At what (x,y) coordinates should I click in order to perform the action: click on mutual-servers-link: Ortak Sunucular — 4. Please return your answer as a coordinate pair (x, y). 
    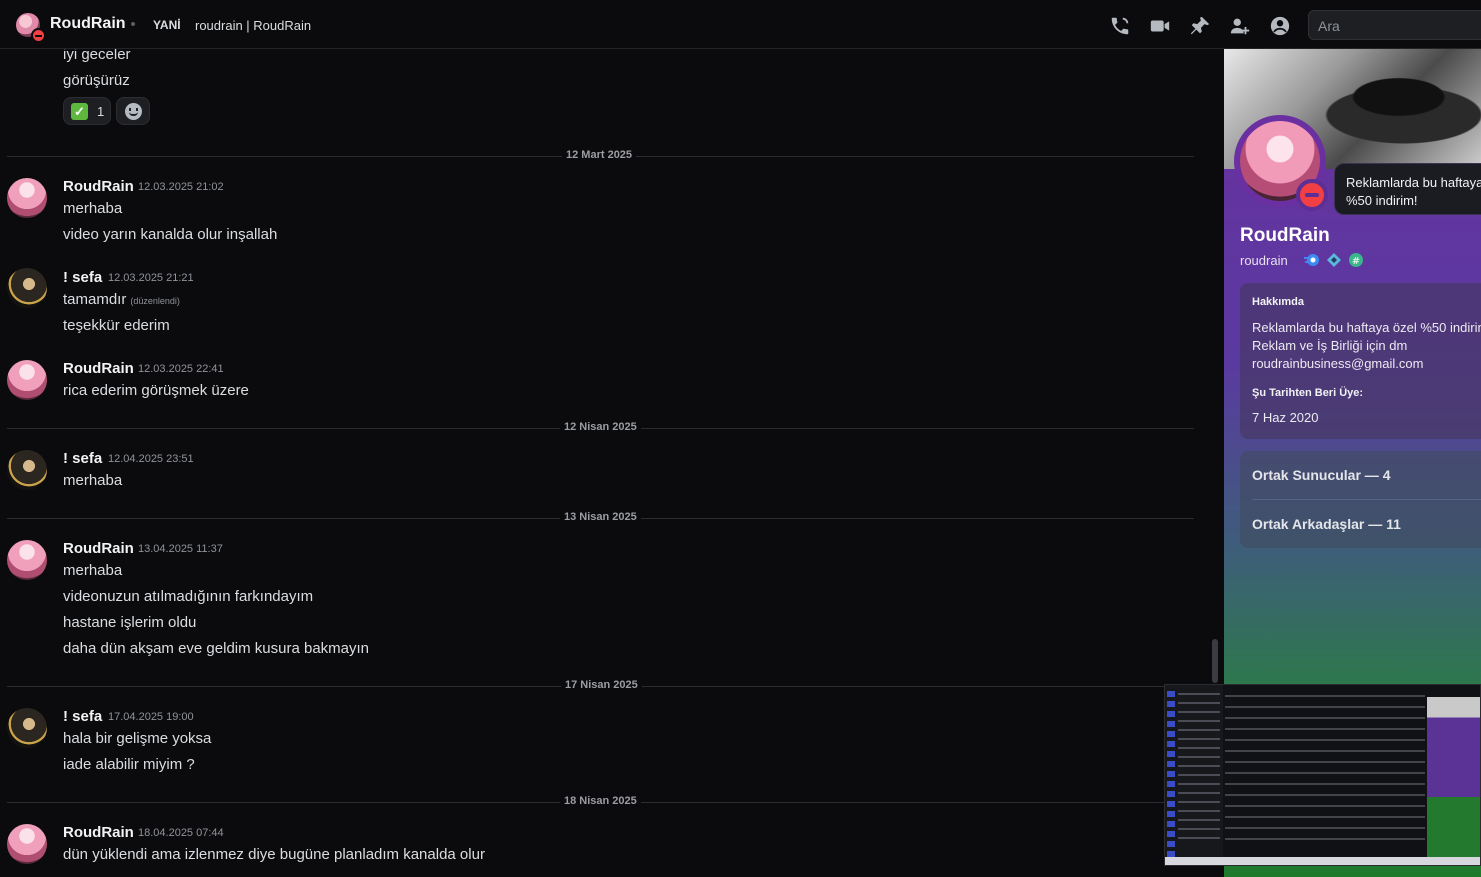
    Looking at the image, I should click on (1321, 475).